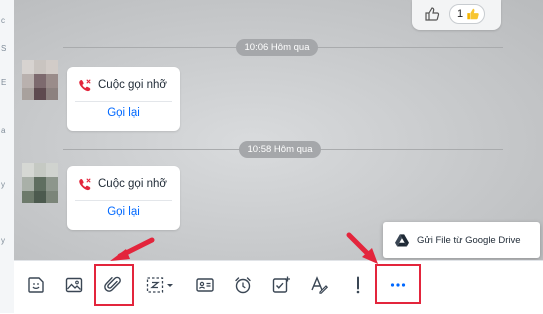 This screenshot has height=314, width=543. I want to click on image-icon, so click(74, 285).